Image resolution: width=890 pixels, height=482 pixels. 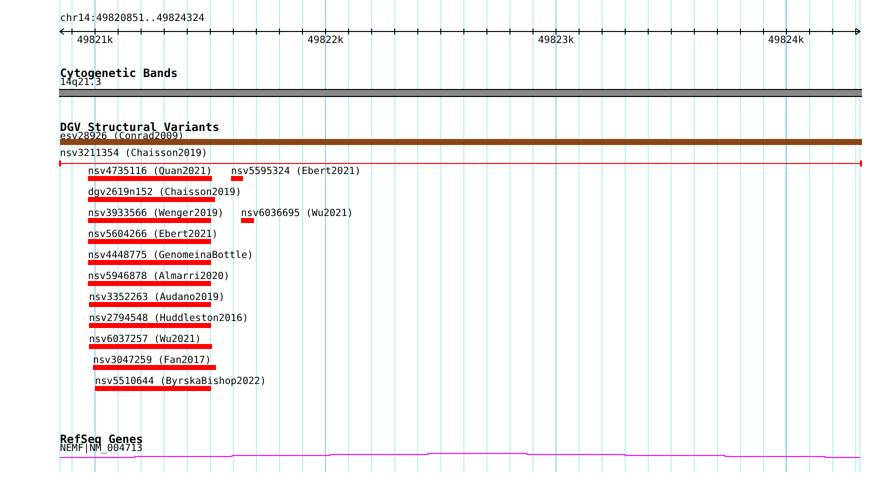 What do you see at coordinates (556, 41) in the screenshot?
I see `ruler-tick-label: 49823k` at bounding box center [556, 41].